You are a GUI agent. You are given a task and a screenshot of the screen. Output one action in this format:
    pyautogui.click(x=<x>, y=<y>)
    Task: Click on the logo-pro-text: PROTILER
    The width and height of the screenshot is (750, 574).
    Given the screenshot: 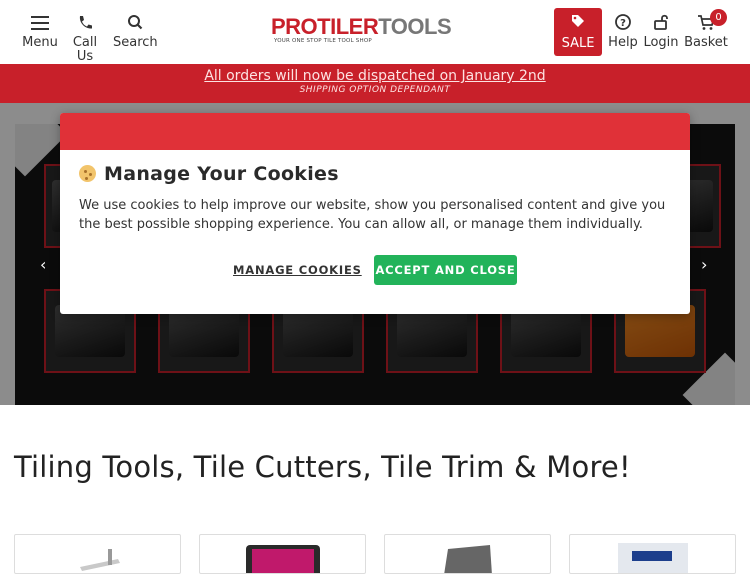 What is the action you would take?
    pyautogui.click(x=325, y=26)
    